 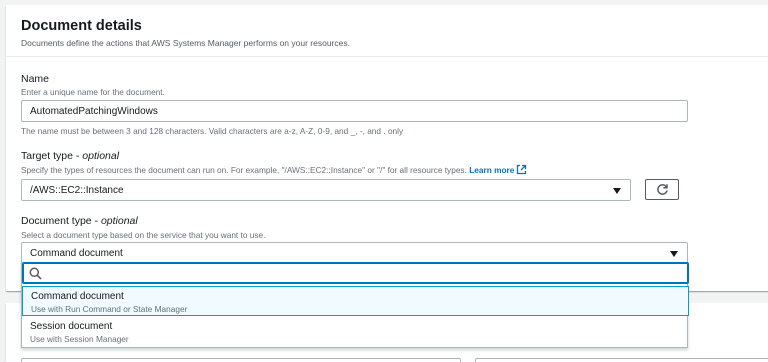 What do you see at coordinates (101, 156) in the screenshot?
I see `target-type-optional: optional` at bounding box center [101, 156].